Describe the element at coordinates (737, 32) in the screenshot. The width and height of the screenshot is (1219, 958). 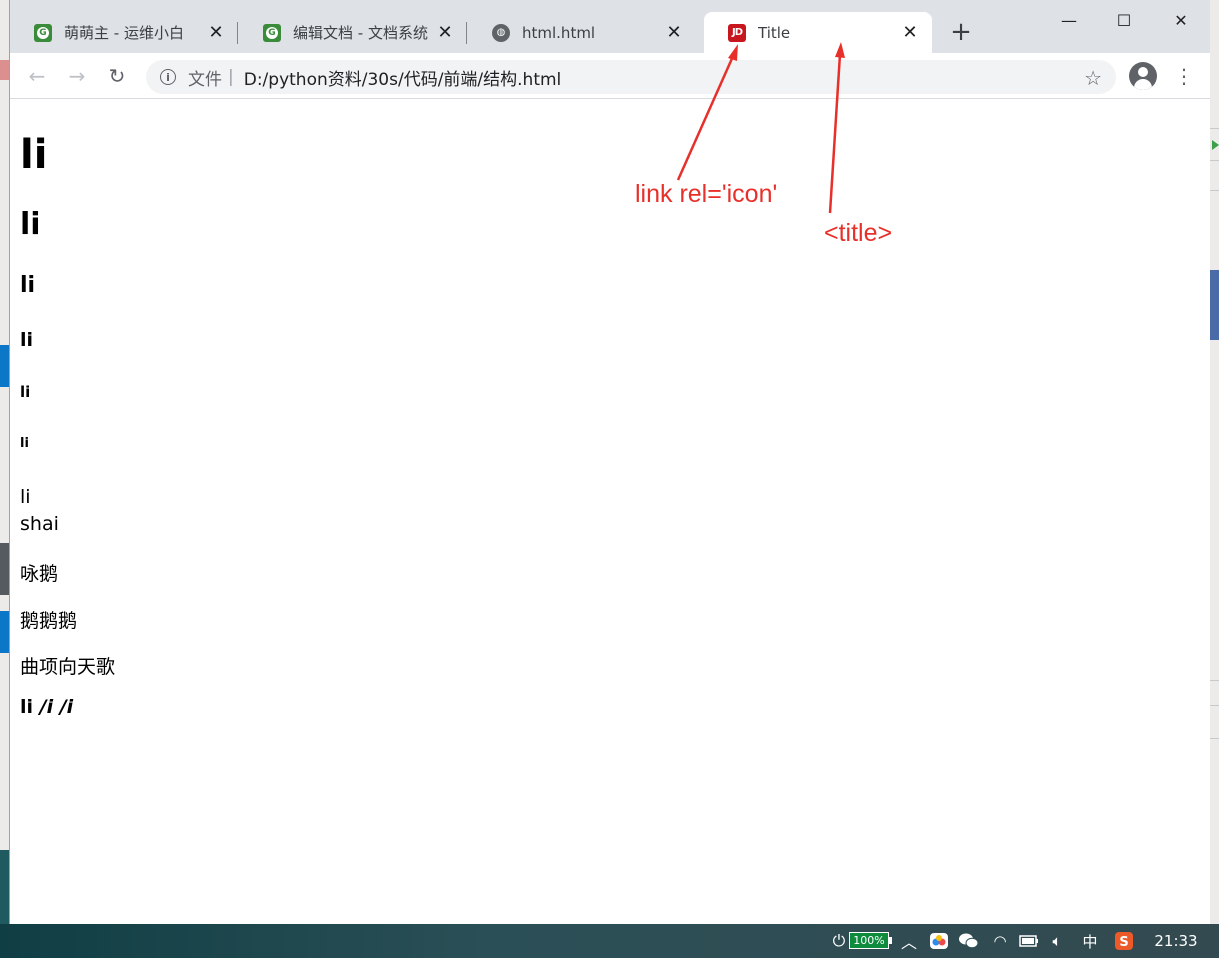
I see `jd-icon: JD` at that location.